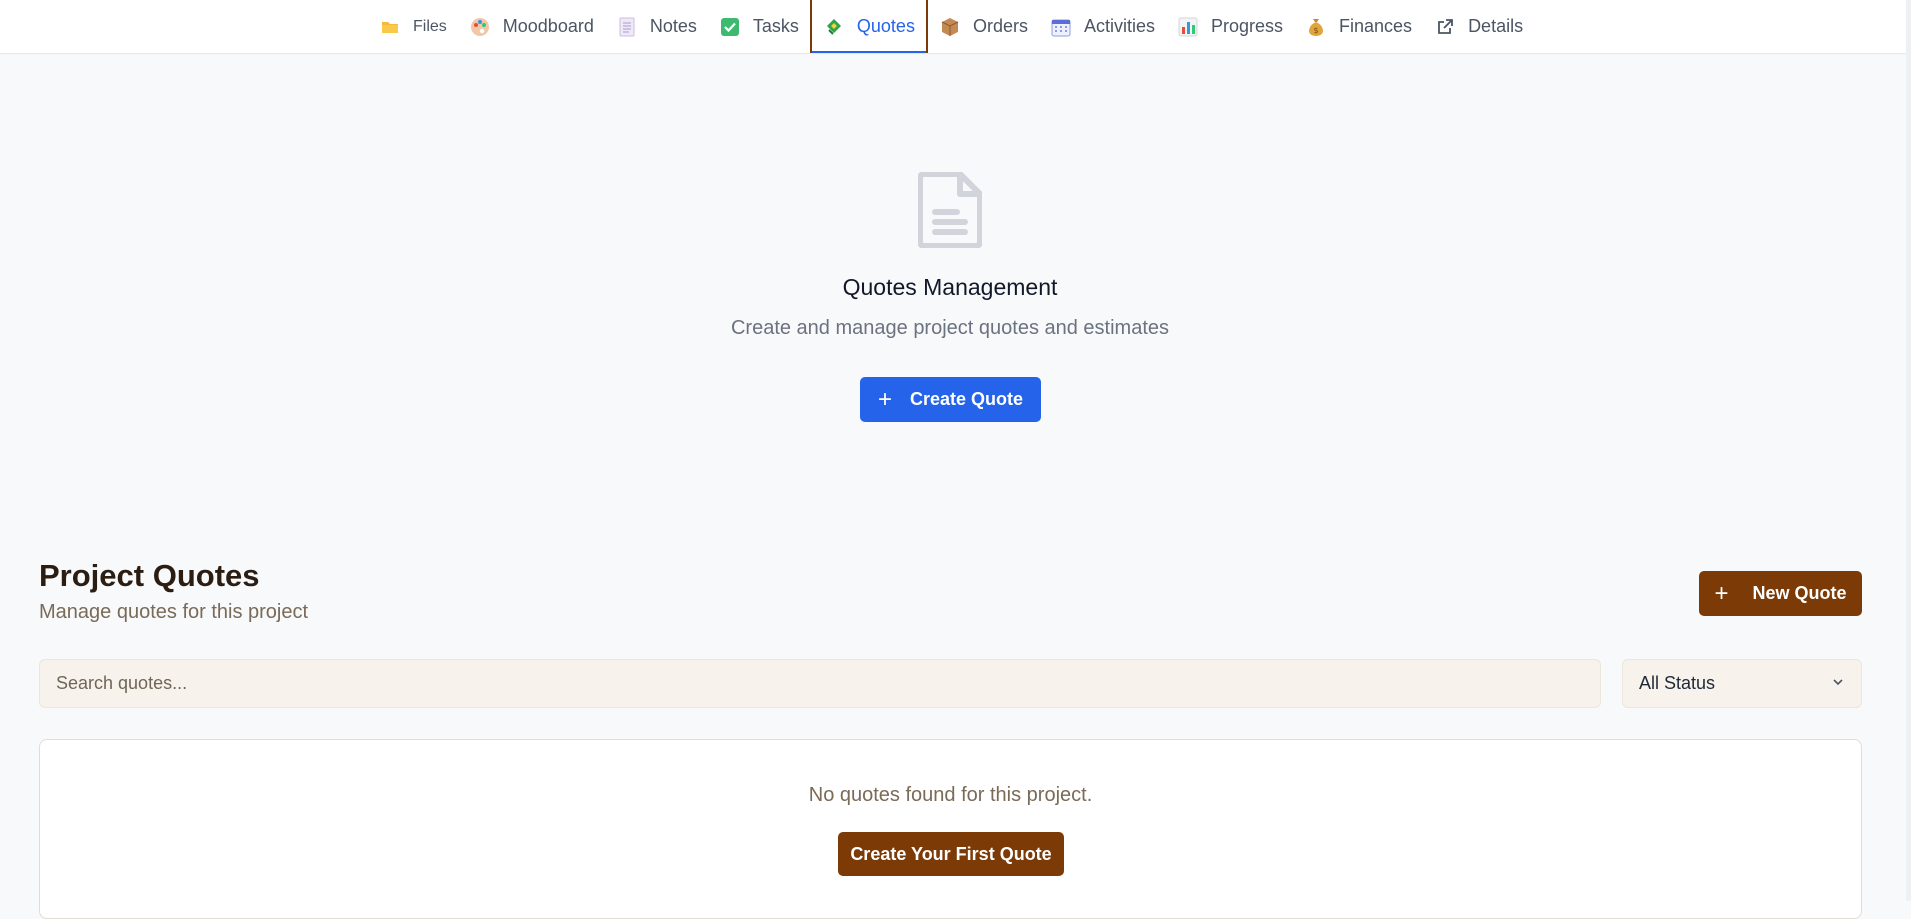 The image size is (1911, 919). Describe the element at coordinates (1677, 683) in the screenshot. I see `status-filter-value: All Status` at that location.